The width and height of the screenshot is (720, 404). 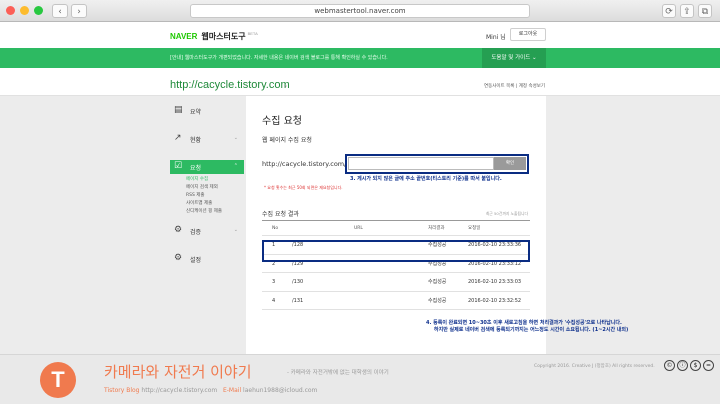 I want to click on sidebar-item-summary: ▤ 요약, so click(x=207, y=111).